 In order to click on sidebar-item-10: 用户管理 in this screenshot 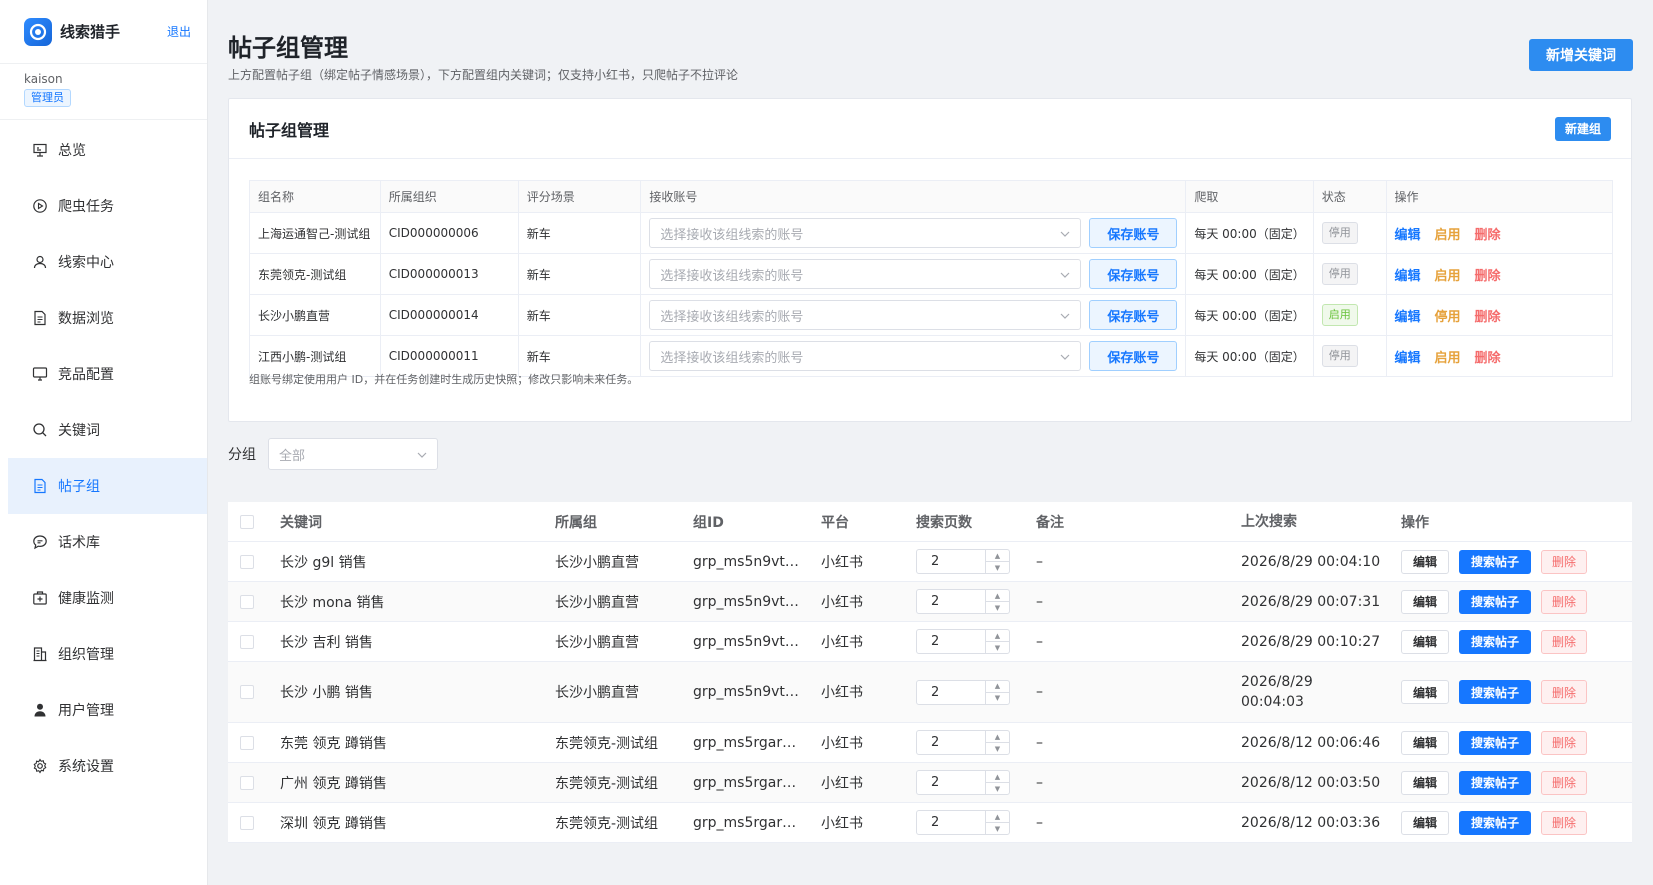, I will do `click(103, 710)`.